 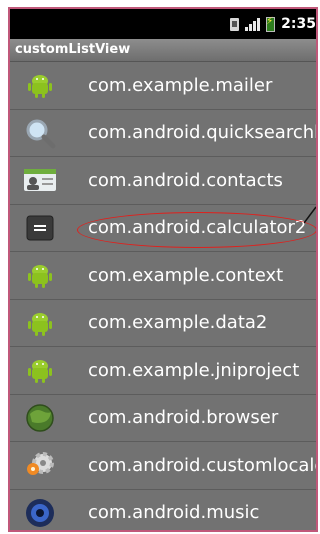 What do you see at coordinates (310, 214) in the screenshot?
I see `annotation-pointer-line` at bounding box center [310, 214].